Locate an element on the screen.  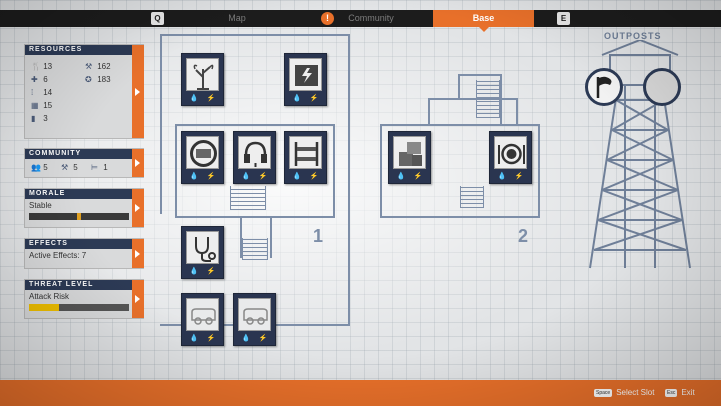
tab-community: Community is located at coordinates (362, 18).